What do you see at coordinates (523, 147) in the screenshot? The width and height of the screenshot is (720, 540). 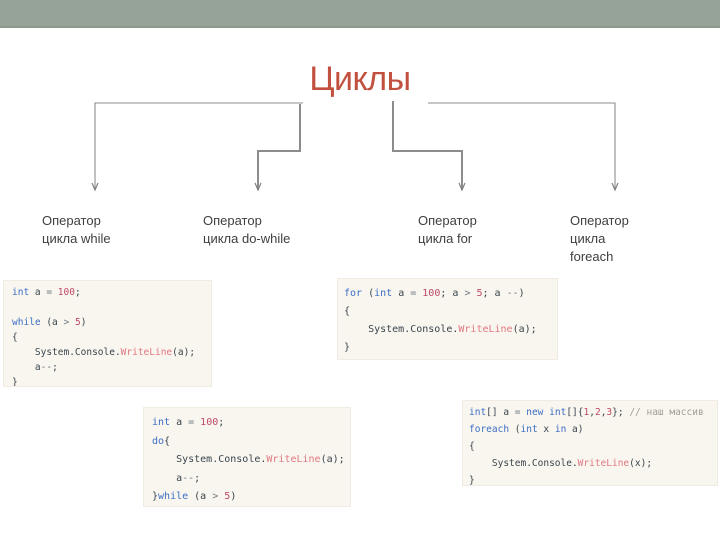 I see `connector-foreach` at bounding box center [523, 147].